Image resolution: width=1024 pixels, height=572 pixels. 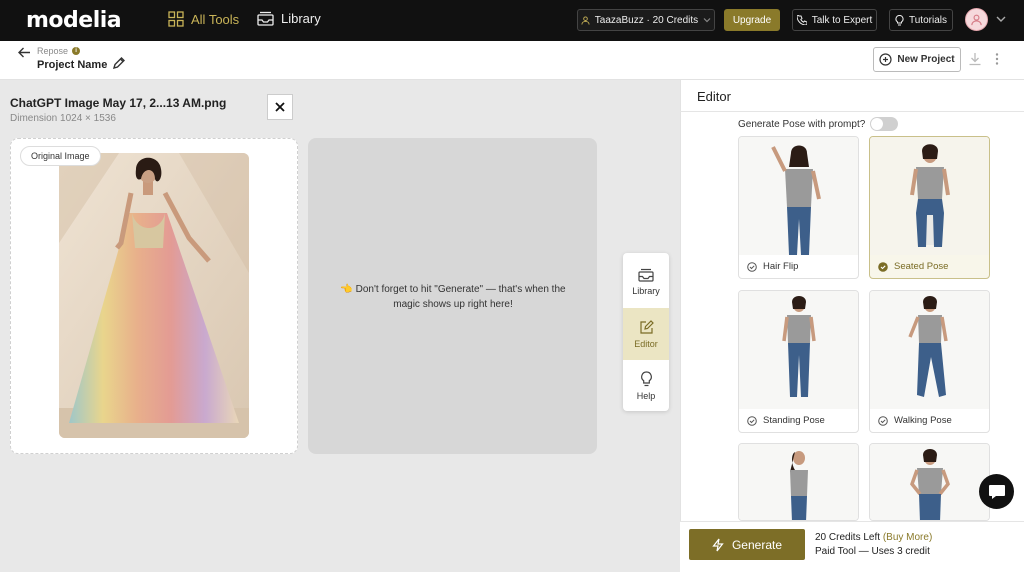 I want to click on dock-editor: Editor, so click(x=646, y=334).